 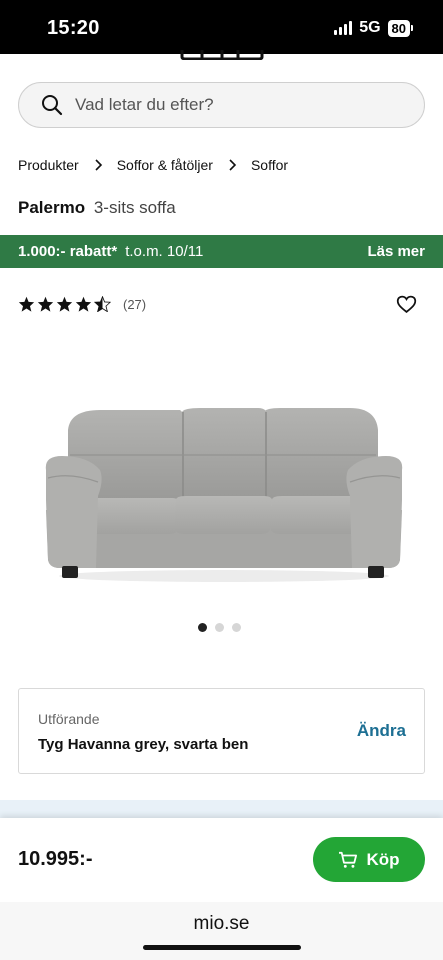 I want to click on network-type: 5G, so click(x=370, y=27).